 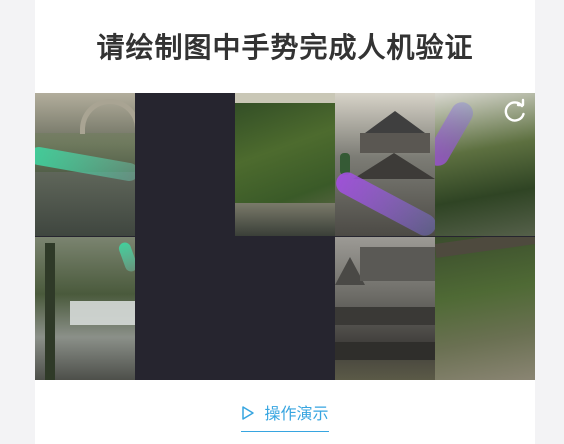 What do you see at coordinates (285, 164) in the screenshot?
I see `image-tile-foliage` at bounding box center [285, 164].